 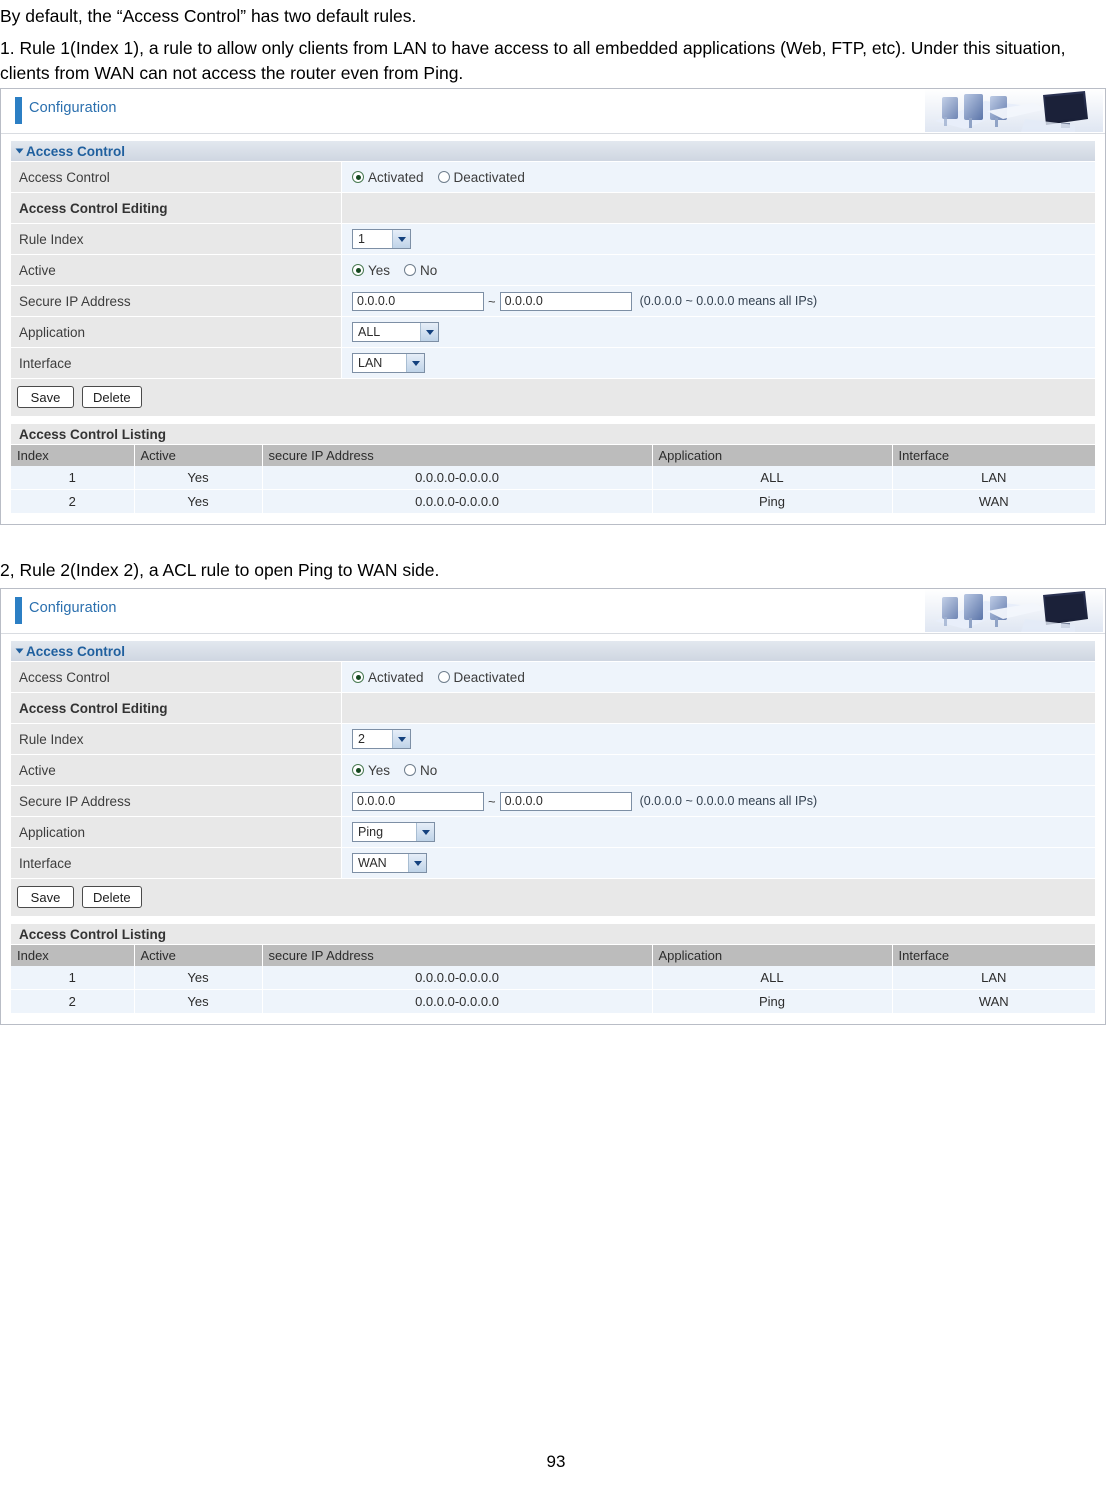 I want to click on input-secure-ip-to-1: 0.0.0.0, so click(x=565, y=301).